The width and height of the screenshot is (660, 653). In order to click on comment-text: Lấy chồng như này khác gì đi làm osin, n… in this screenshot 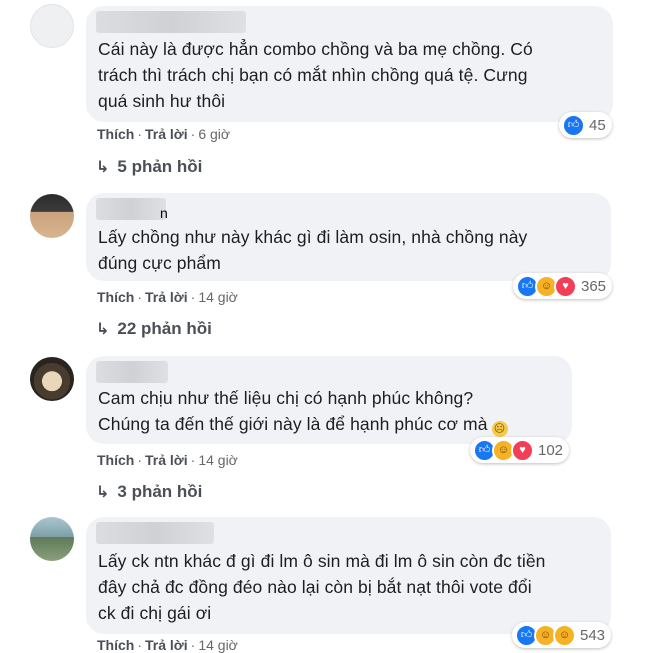, I will do `click(313, 250)`.